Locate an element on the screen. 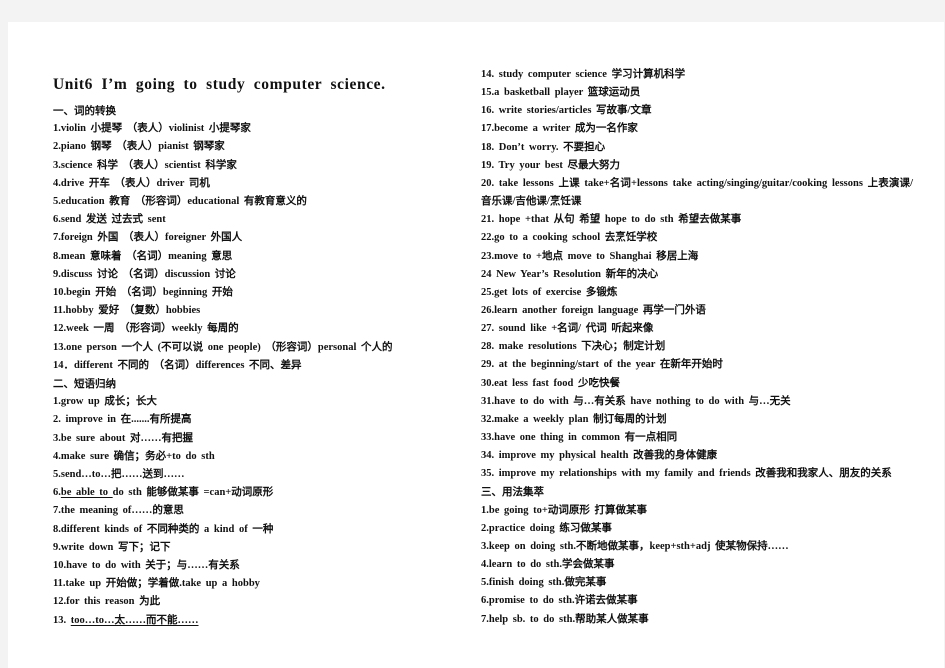  vocab-item: 33.have one thing in common 有一点相同 is located at coordinates (579, 437).